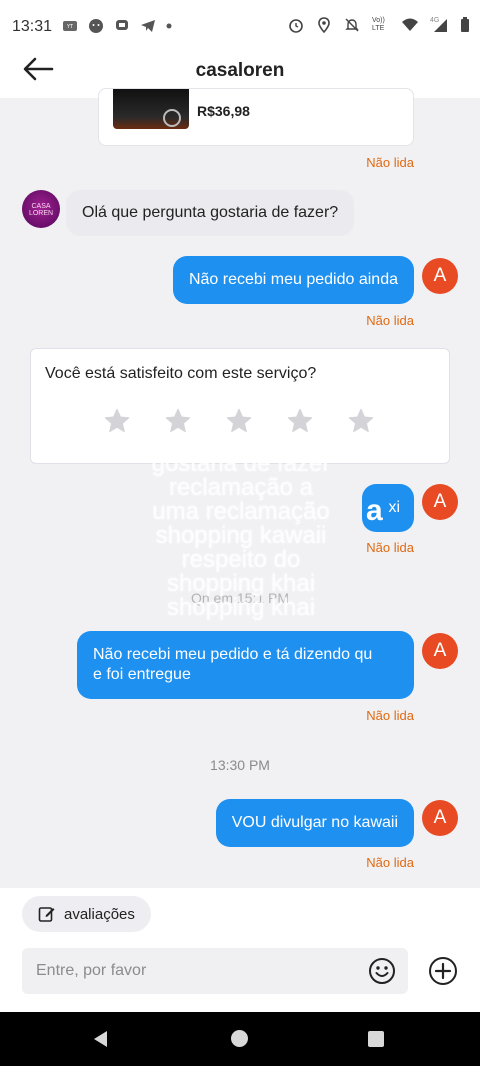  I want to click on overlay-line: reclamação a, so click(241, 487).